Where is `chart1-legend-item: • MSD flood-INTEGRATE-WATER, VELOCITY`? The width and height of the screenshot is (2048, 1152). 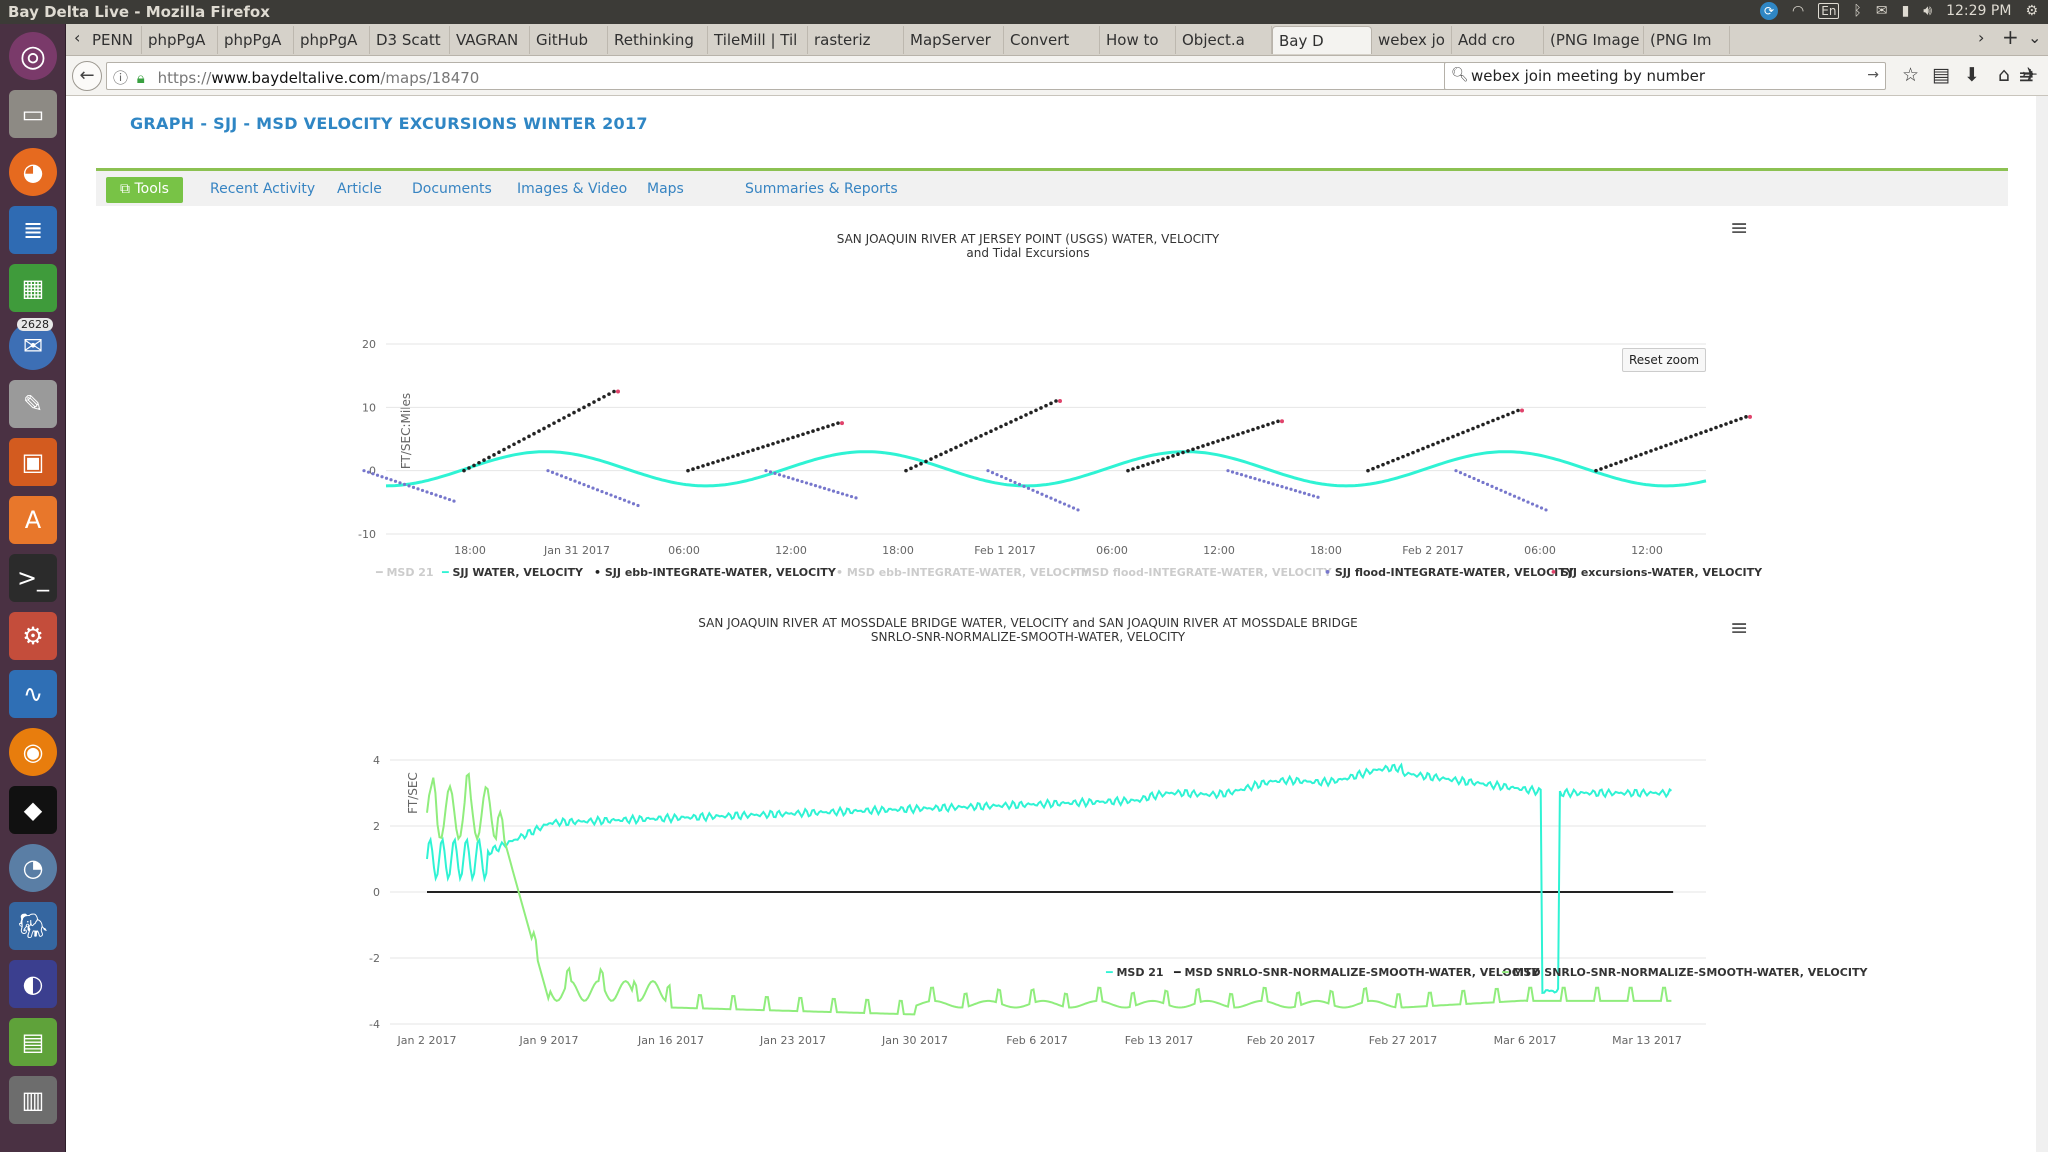
chart1-legend-item: • MSD flood-INTEGRATE-WATER, VELOCITY is located at coordinates (1201, 572).